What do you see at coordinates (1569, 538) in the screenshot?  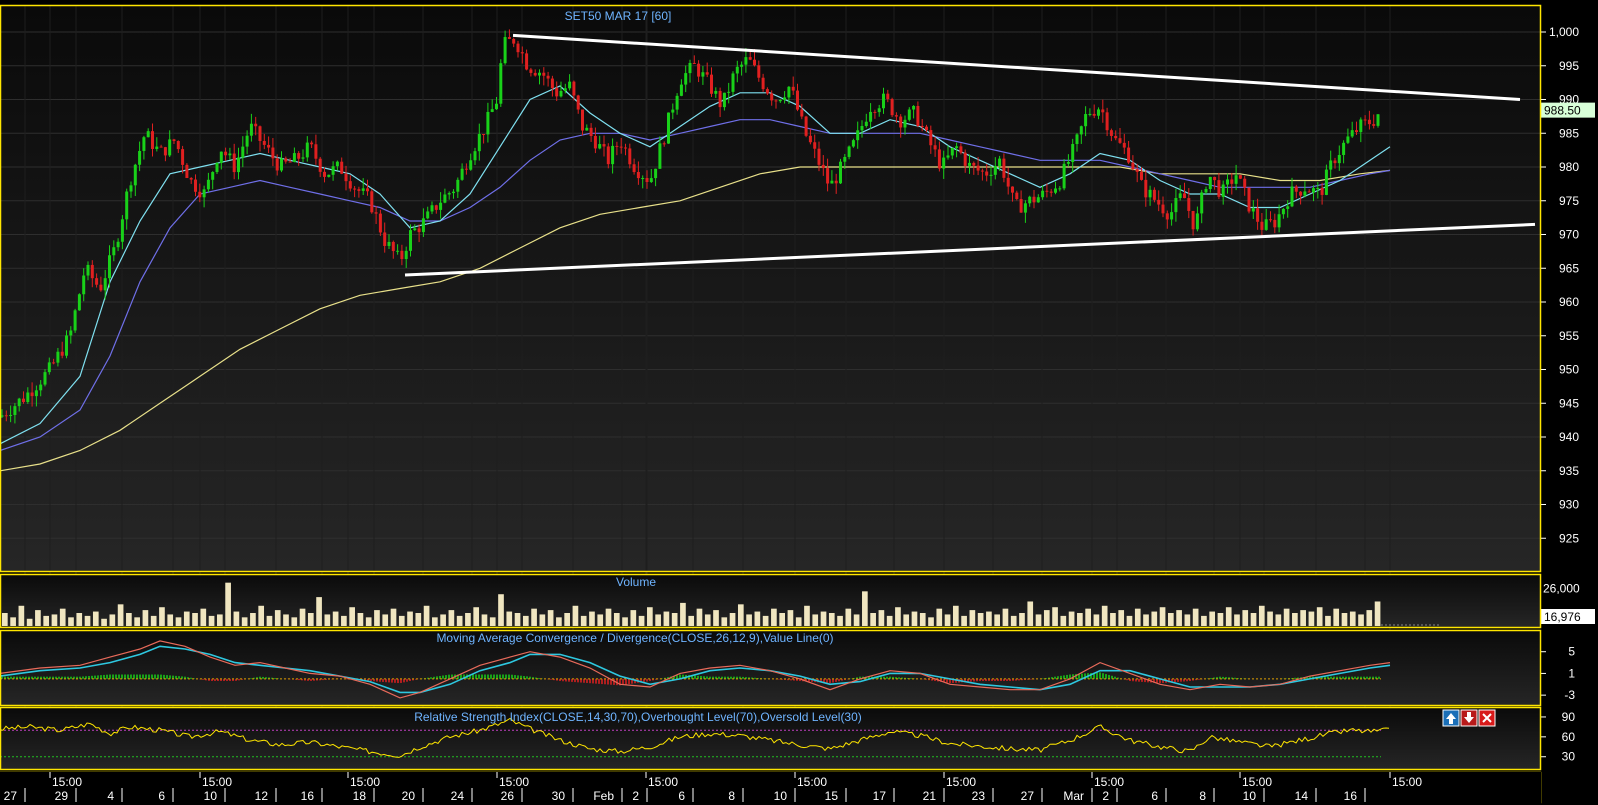 I see `price-tick-label: 925` at bounding box center [1569, 538].